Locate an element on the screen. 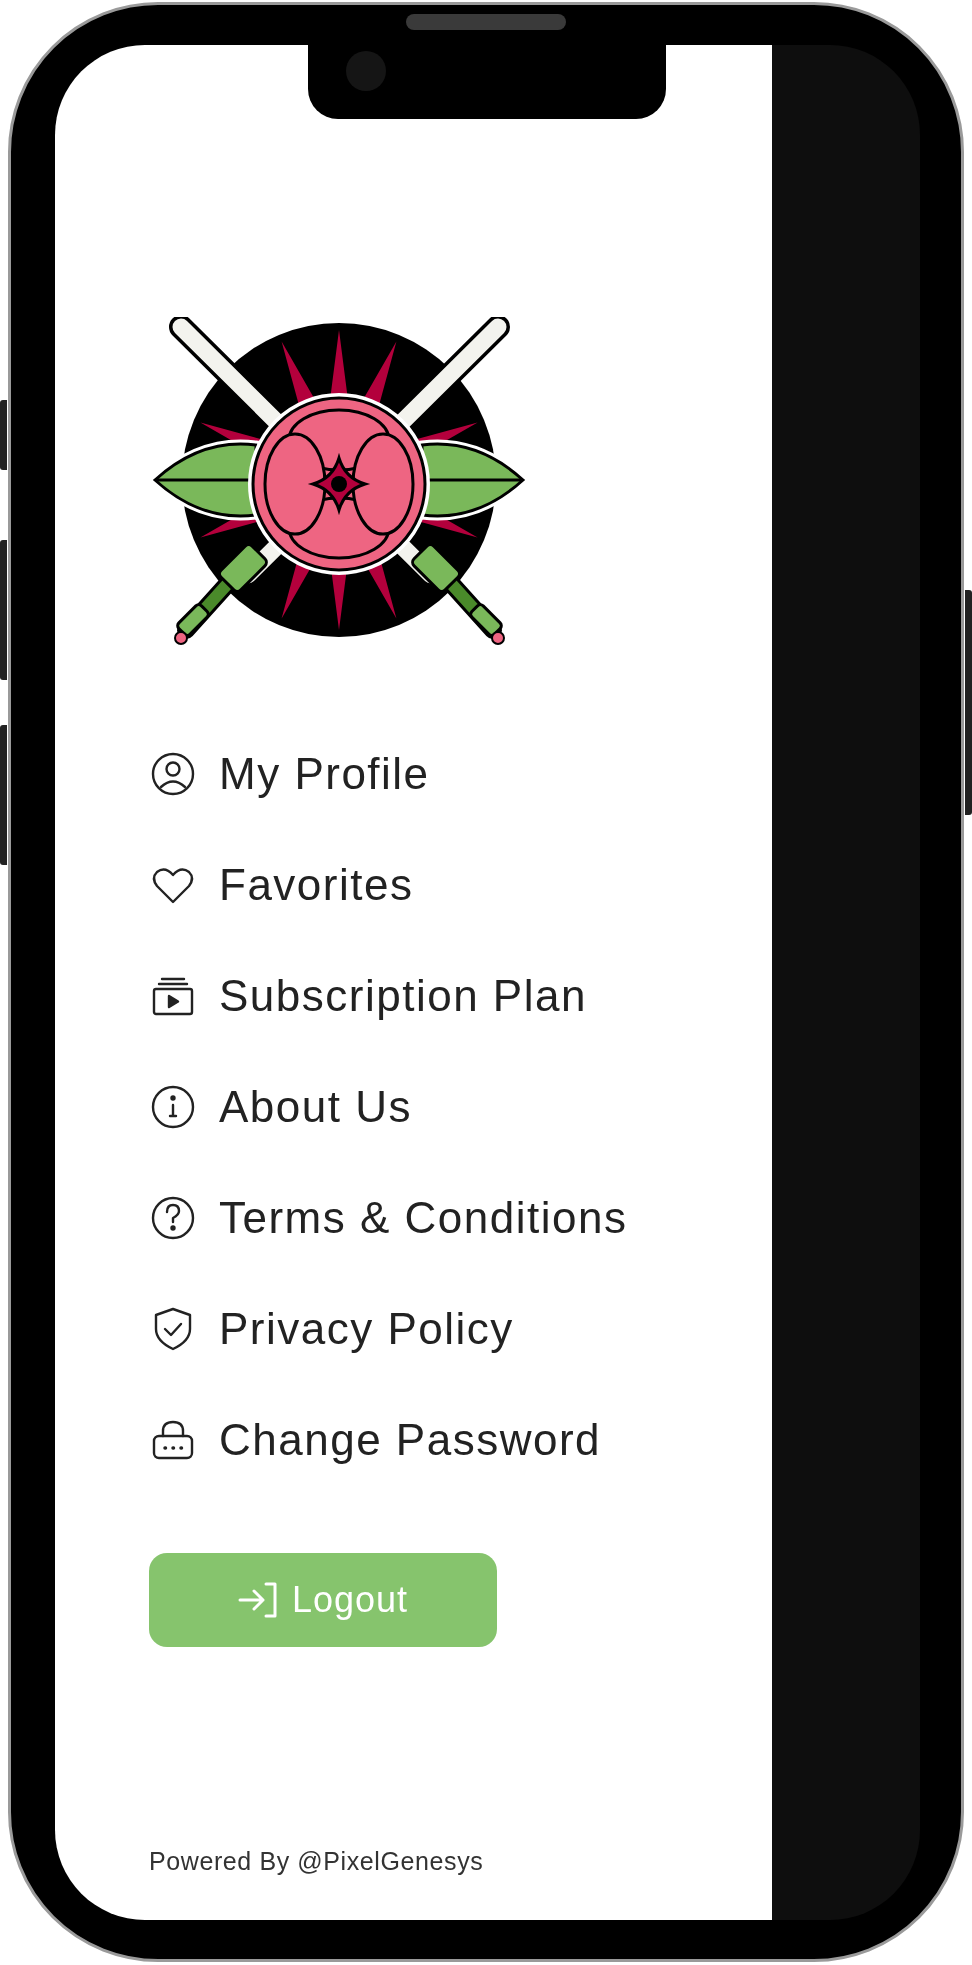 This screenshot has height=1965, width=972. menu-item: Privacy Policy is located at coordinates (460, 1328).